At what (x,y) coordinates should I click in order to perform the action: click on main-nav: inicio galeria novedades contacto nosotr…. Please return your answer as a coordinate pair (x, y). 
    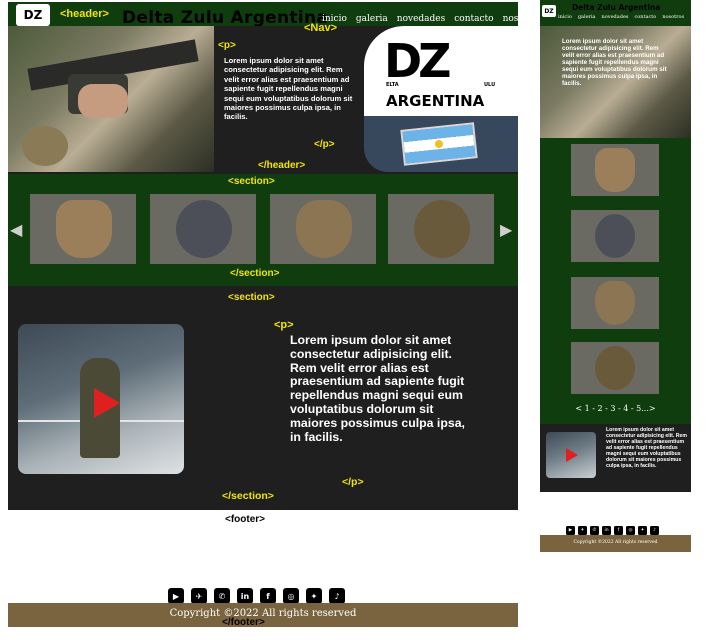
    Looking at the image, I should click on (432, 19).